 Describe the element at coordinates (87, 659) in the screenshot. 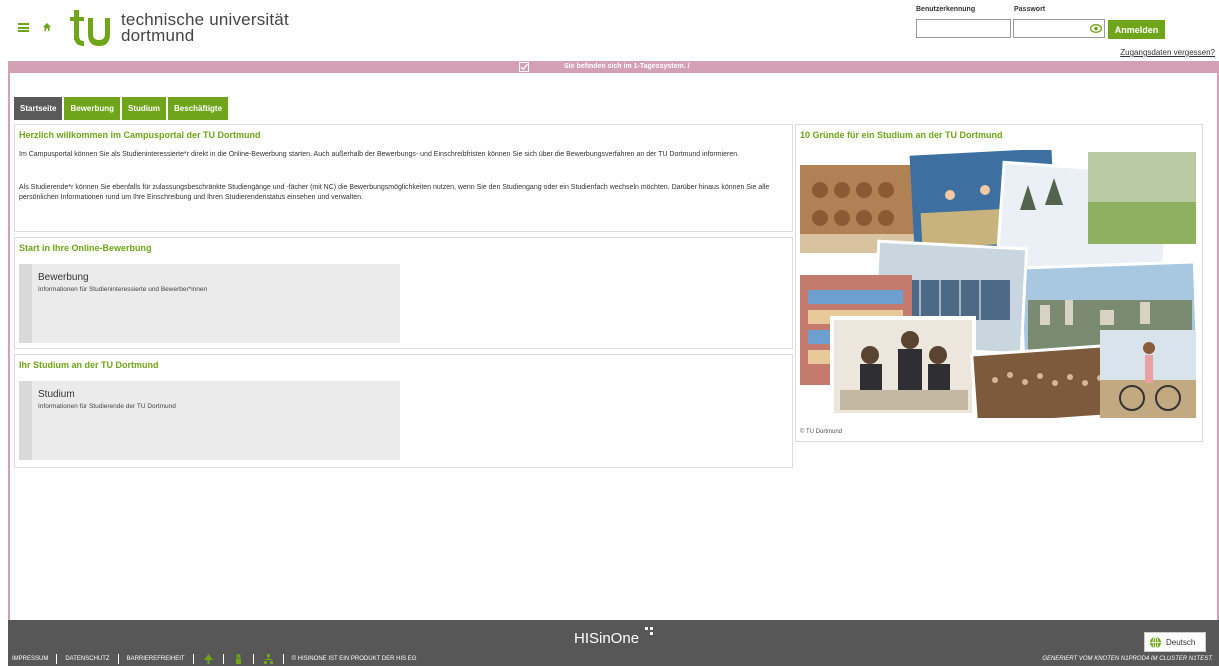

I see `datenschutz-link: DATENSCHUTZ` at that location.